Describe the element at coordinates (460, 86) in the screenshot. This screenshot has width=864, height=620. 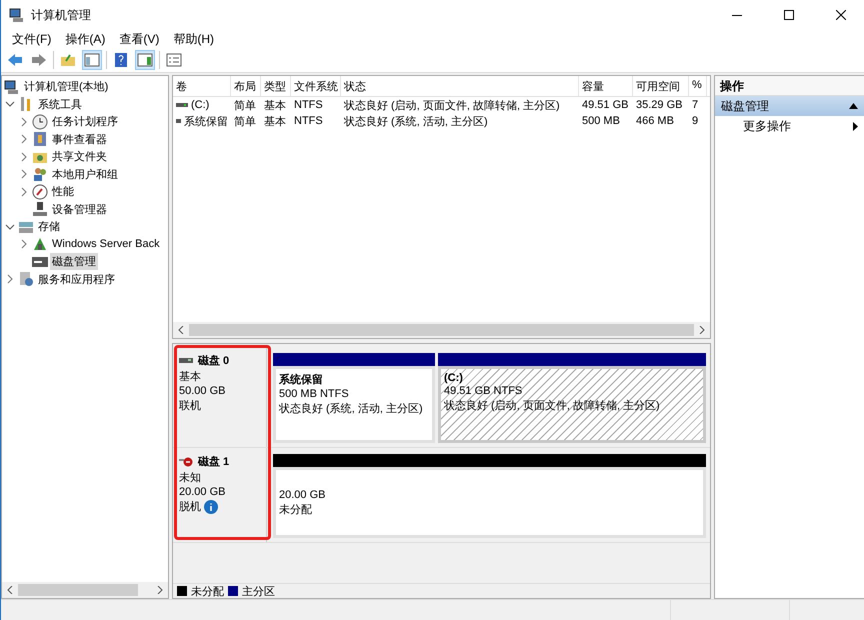
I see `column-header: 状态` at that location.